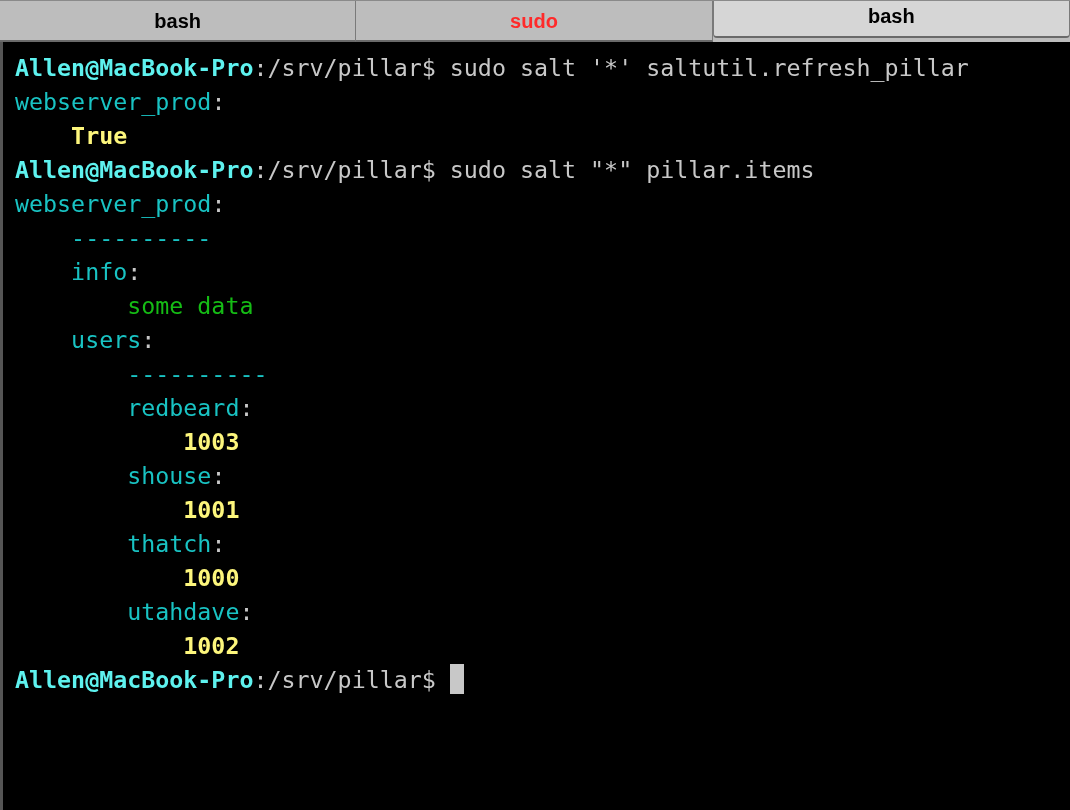  What do you see at coordinates (190, 611) in the screenshot?
I see `output-line: utahdave:` at bounding box center [190, 611].